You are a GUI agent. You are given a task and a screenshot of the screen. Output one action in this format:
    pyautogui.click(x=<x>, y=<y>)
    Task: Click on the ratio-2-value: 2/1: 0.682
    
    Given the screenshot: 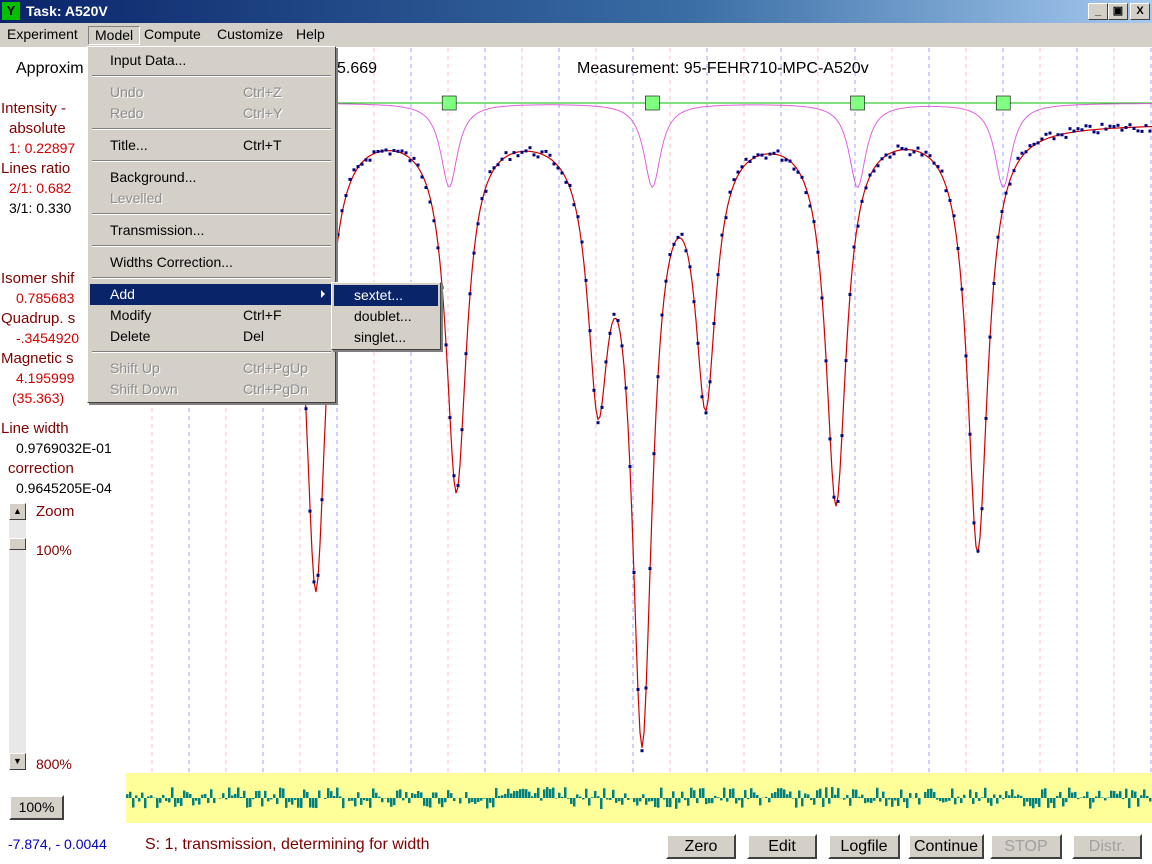 What is the action you would take?
    pyautogui.click(x=40, y=188)
    